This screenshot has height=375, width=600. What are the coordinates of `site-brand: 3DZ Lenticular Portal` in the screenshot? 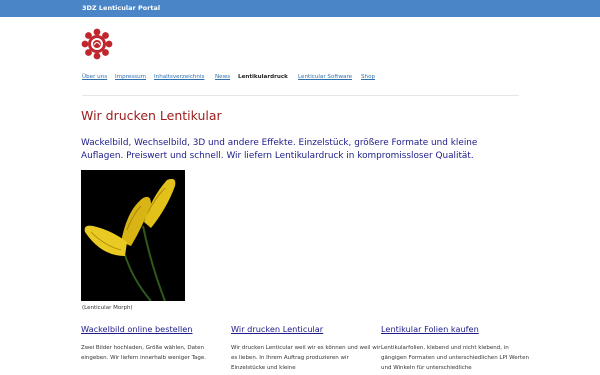 It's located at (121, 8).